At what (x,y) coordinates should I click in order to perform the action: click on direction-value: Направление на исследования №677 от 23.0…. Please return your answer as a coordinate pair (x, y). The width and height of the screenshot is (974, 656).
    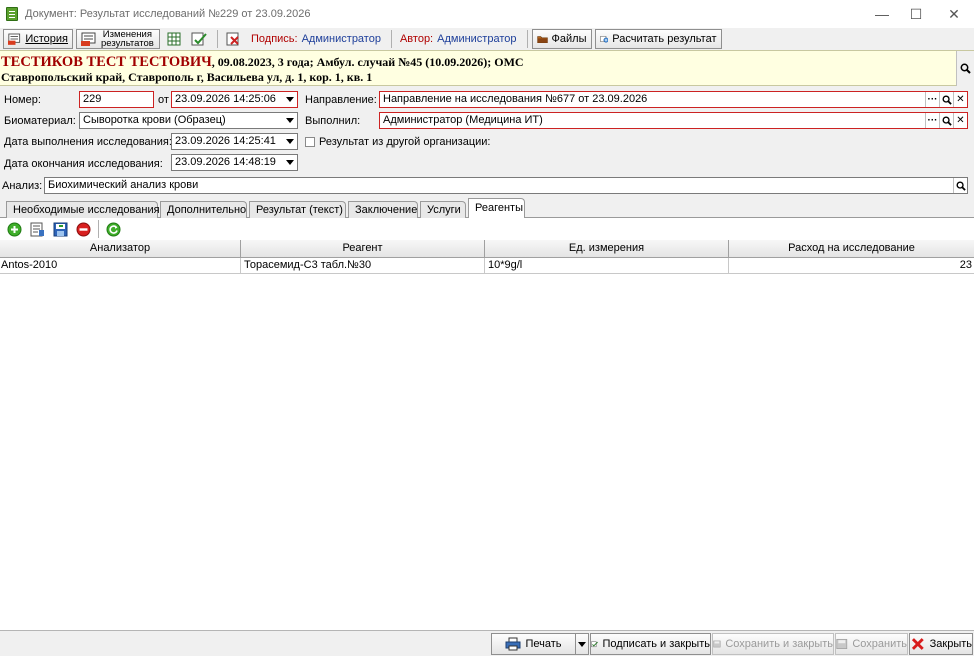
    Looking at the image, I should click on (515, 99).